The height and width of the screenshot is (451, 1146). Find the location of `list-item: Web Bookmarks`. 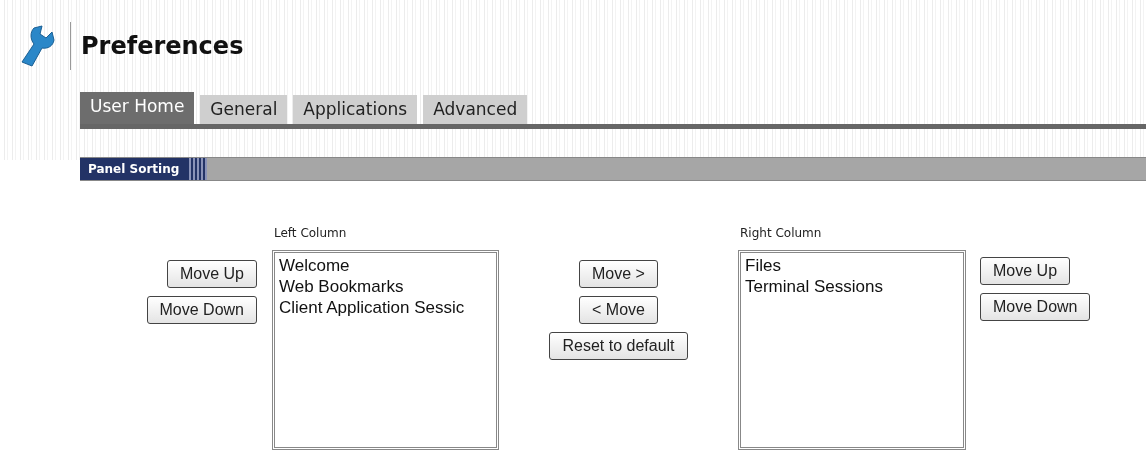

list-item: Web Bookmarks is located at coordinates (385, 286).